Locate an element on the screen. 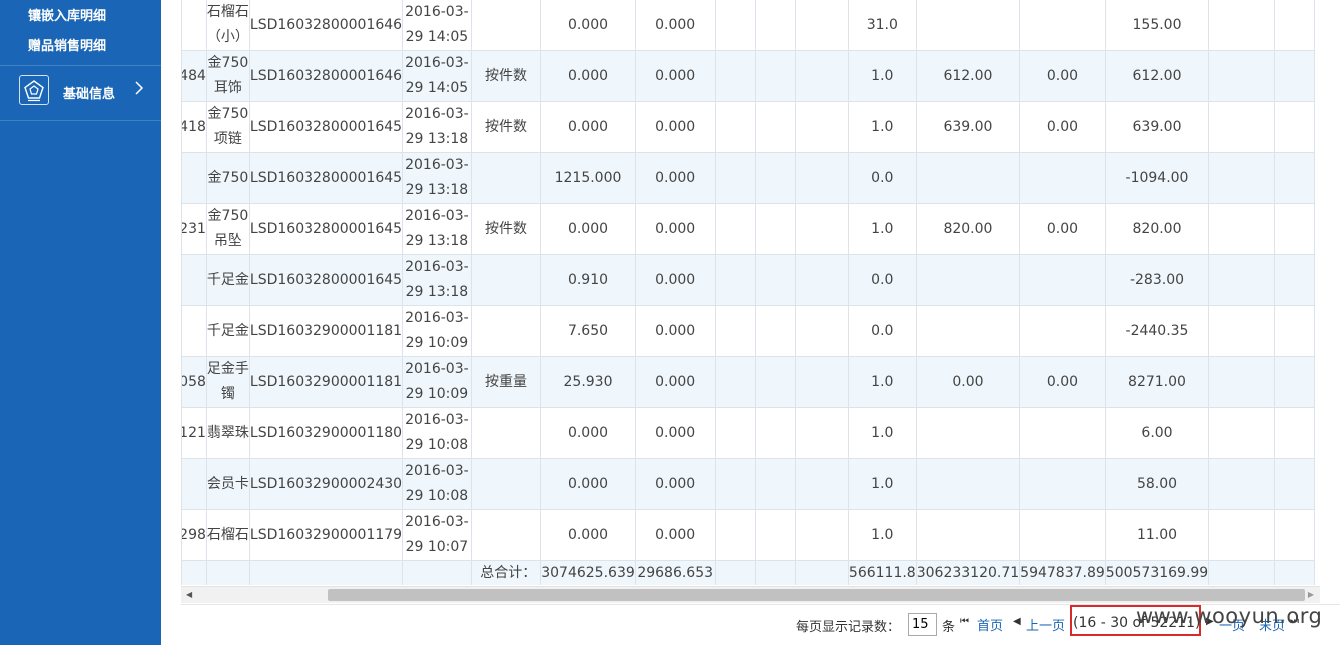 The width and height of the screenshot is (1340, 645). table-cell: LSD16032900001181 is located at coordinates (326, 382).